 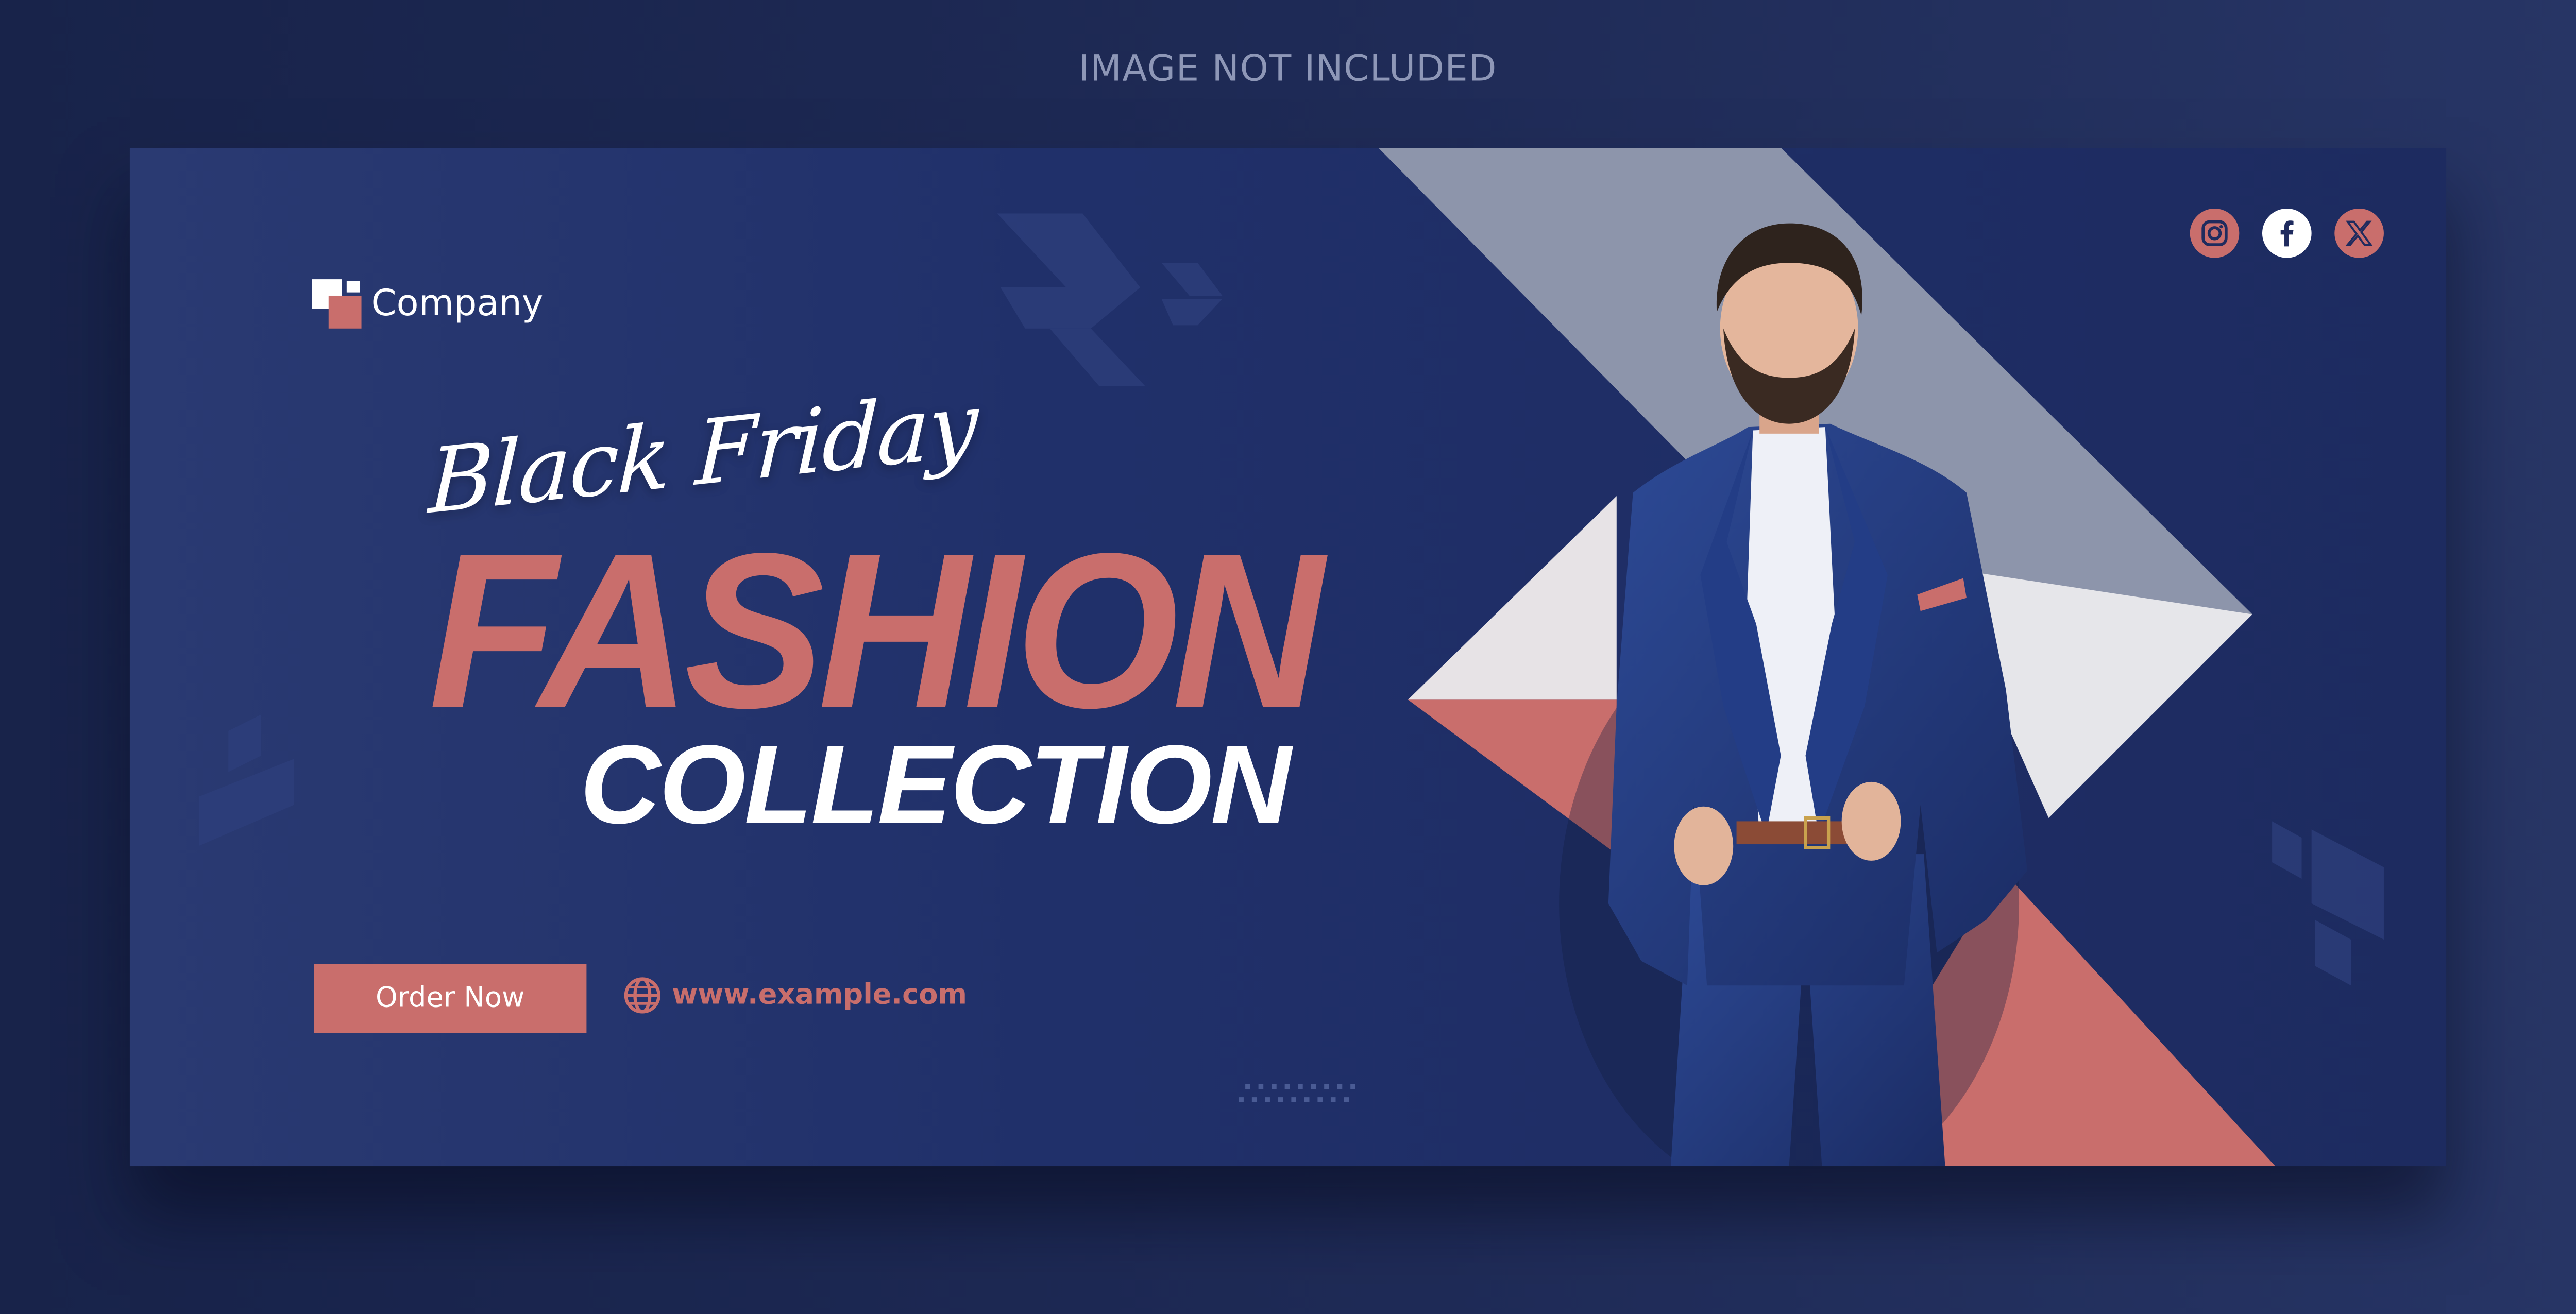 I want to click on website-url: www.example.com, so click(x=820, y=995).